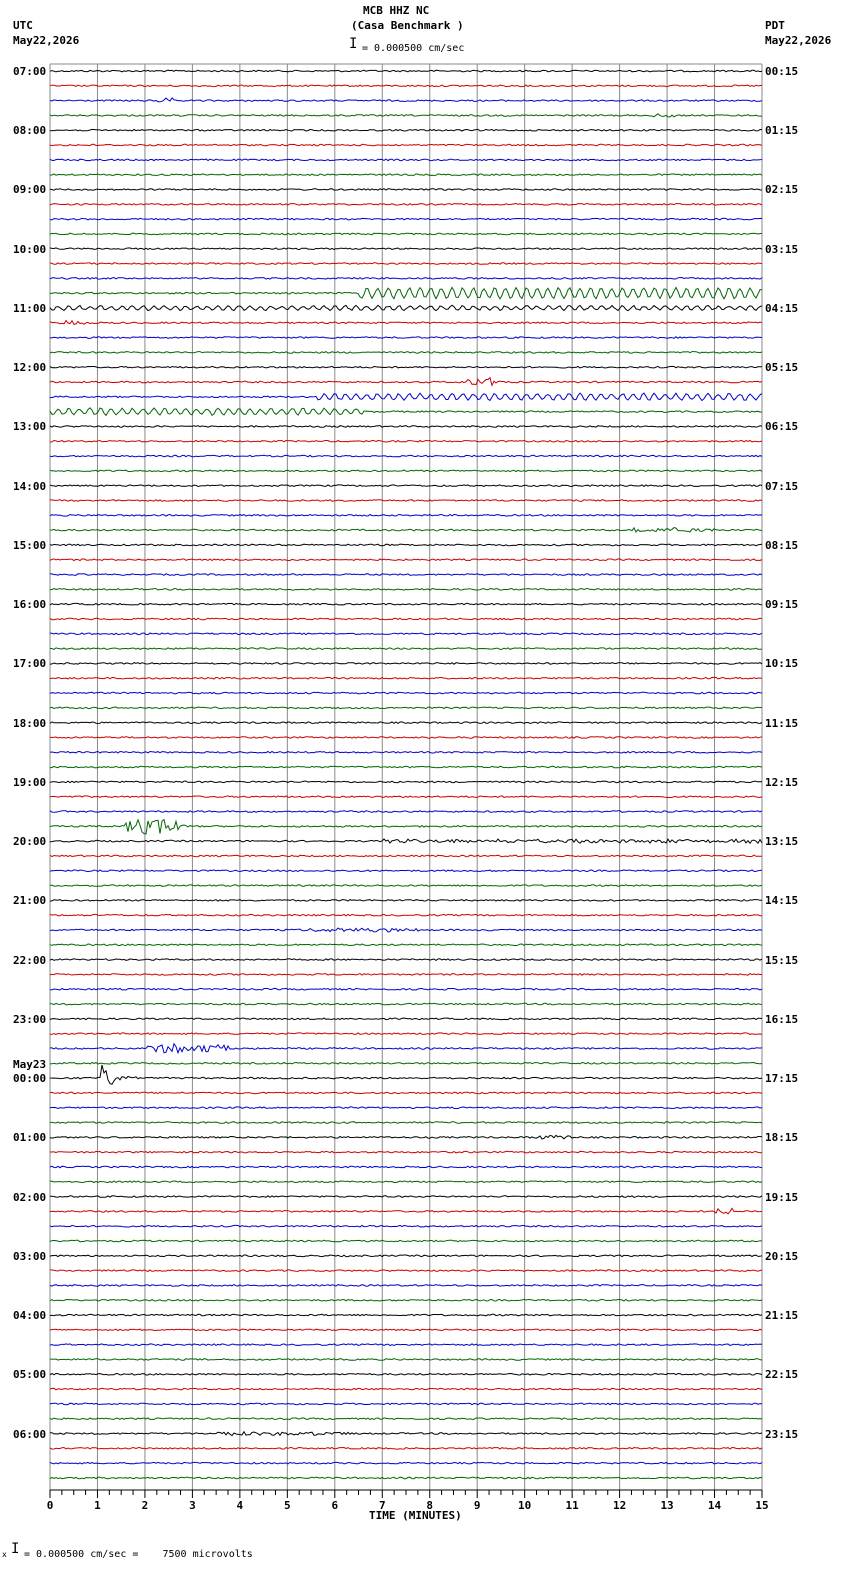 The width and height of the screenshot is (850, 1584). I want to click on left-hour-label: 23:00, so click(30, 1019).